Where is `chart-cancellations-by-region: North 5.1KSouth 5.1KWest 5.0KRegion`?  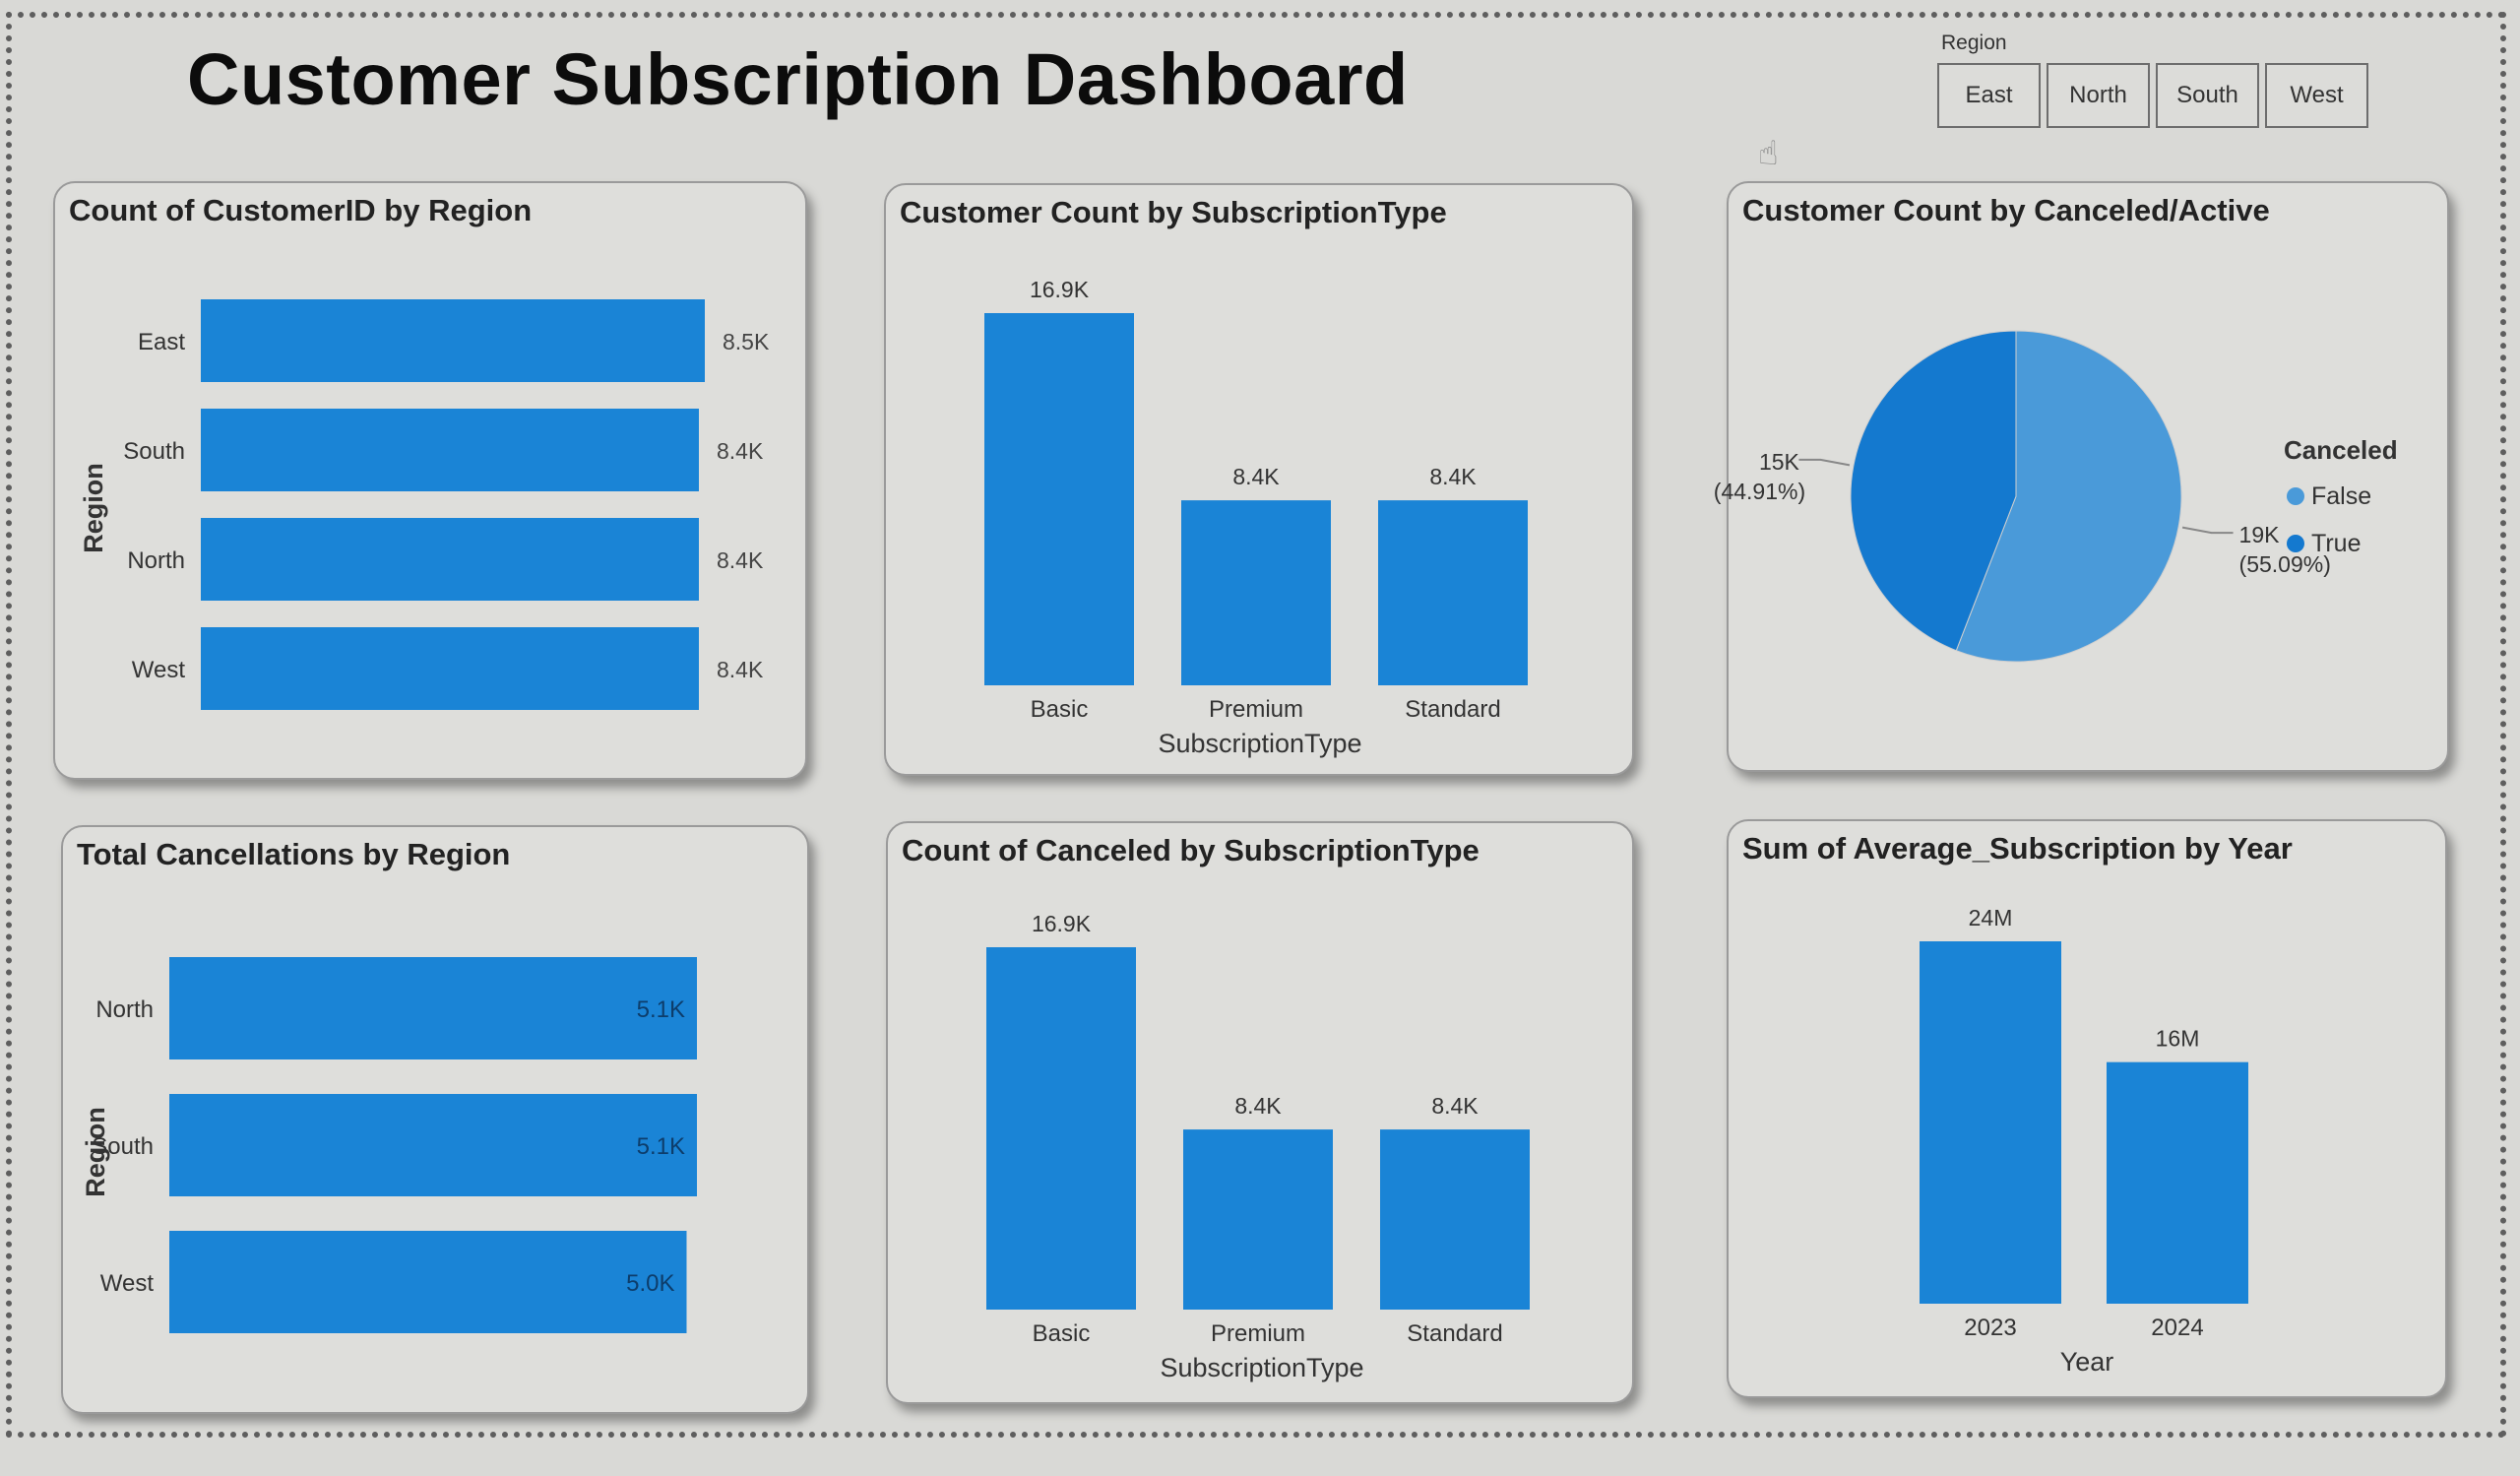
chart-cancellations-by-region: North 5.1KSouth 5.1KWest 5.0KRegion is located at coordinates (389, 1145).